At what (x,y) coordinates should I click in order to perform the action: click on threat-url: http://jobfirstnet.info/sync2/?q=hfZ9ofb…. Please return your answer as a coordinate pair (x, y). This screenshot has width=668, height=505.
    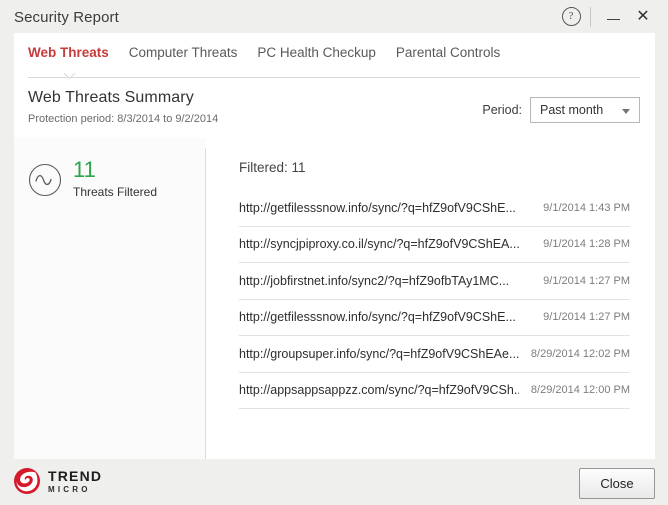
    Looking at the image, I should click on (374, 280).